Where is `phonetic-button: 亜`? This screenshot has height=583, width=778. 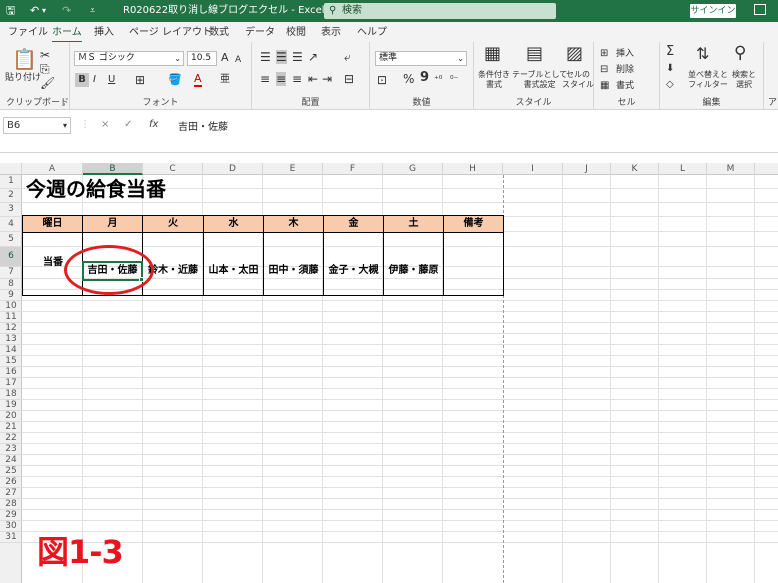 phonetic-button: 亜 is located at coordinates (225, 80).